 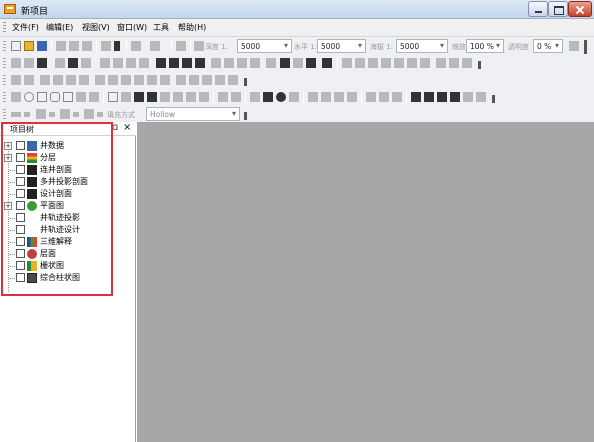 What do you see at coordinates (558, 9) in the screenshot?
I see `maximize-button` at bounding box center [558, 9].